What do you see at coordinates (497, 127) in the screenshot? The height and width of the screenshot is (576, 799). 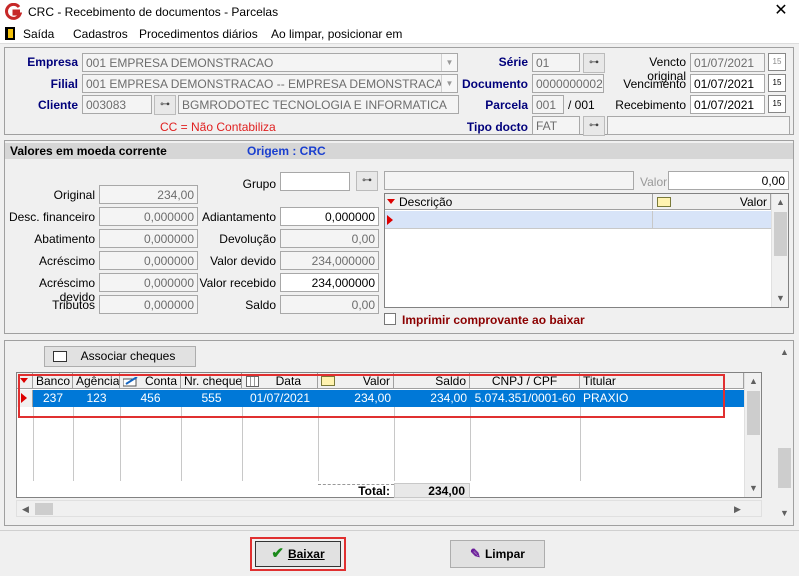 I see `tipo-docto-label: Tipo docto` at bounding box center [497, 127].